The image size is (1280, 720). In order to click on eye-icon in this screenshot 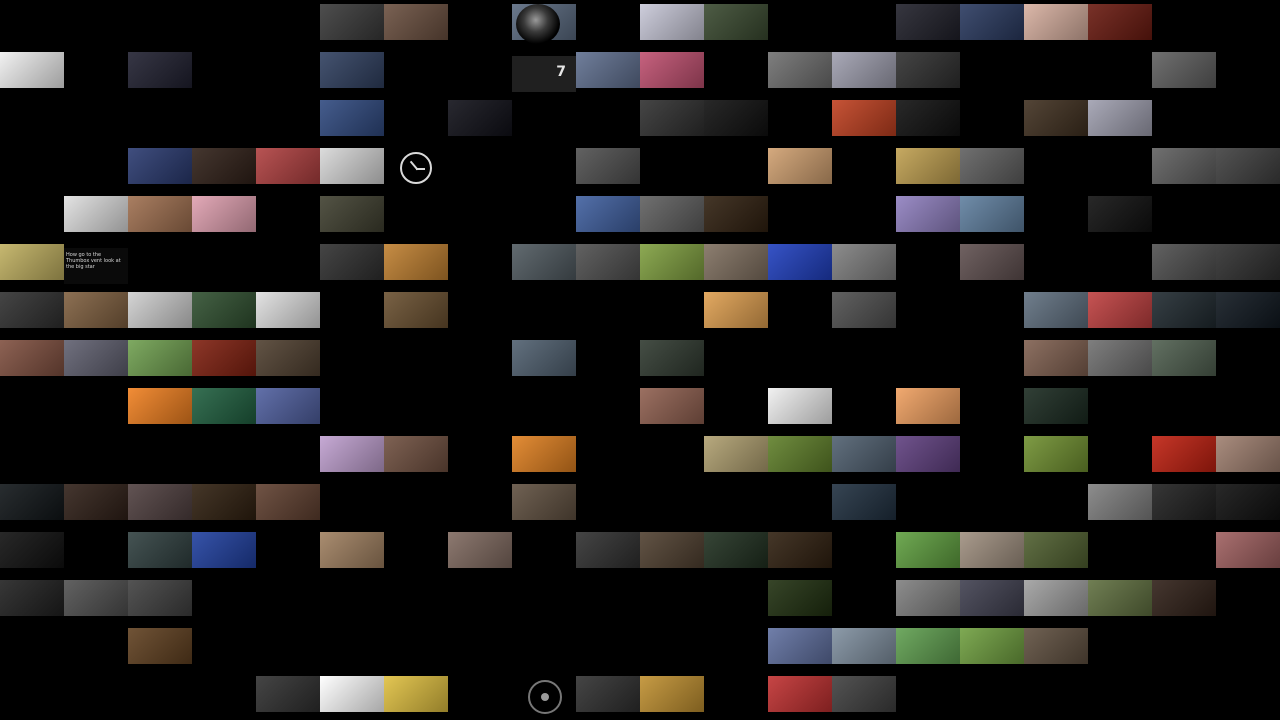, I will do `click(545, 697)`.